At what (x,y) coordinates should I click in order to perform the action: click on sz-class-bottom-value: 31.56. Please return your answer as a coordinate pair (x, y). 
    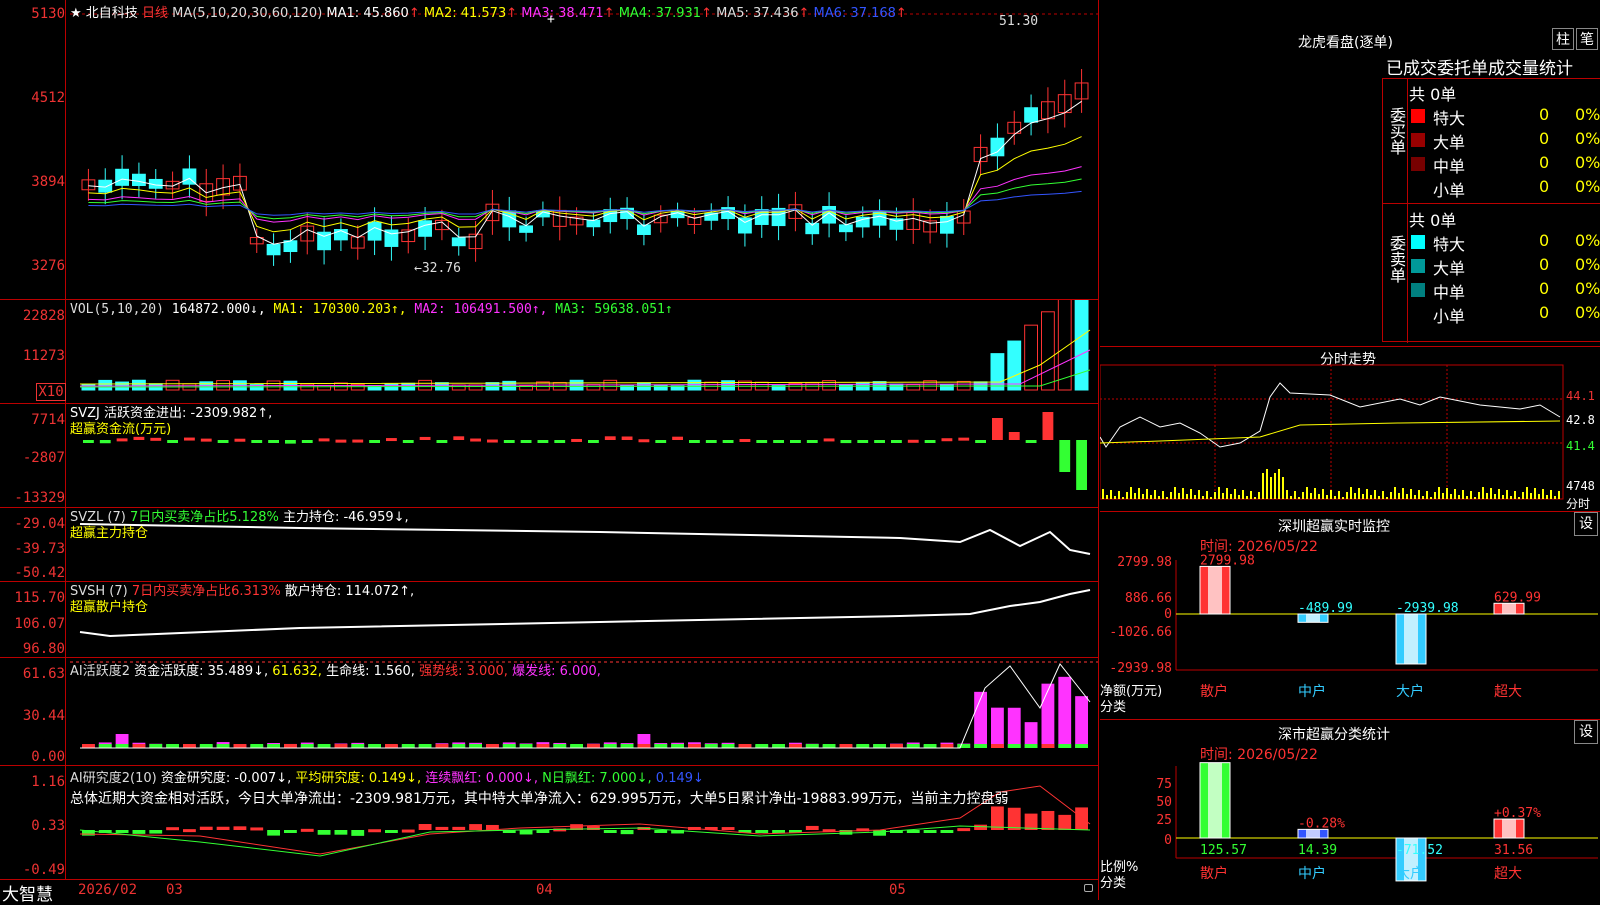
    Looking at the image, I should click on (1513, 850).